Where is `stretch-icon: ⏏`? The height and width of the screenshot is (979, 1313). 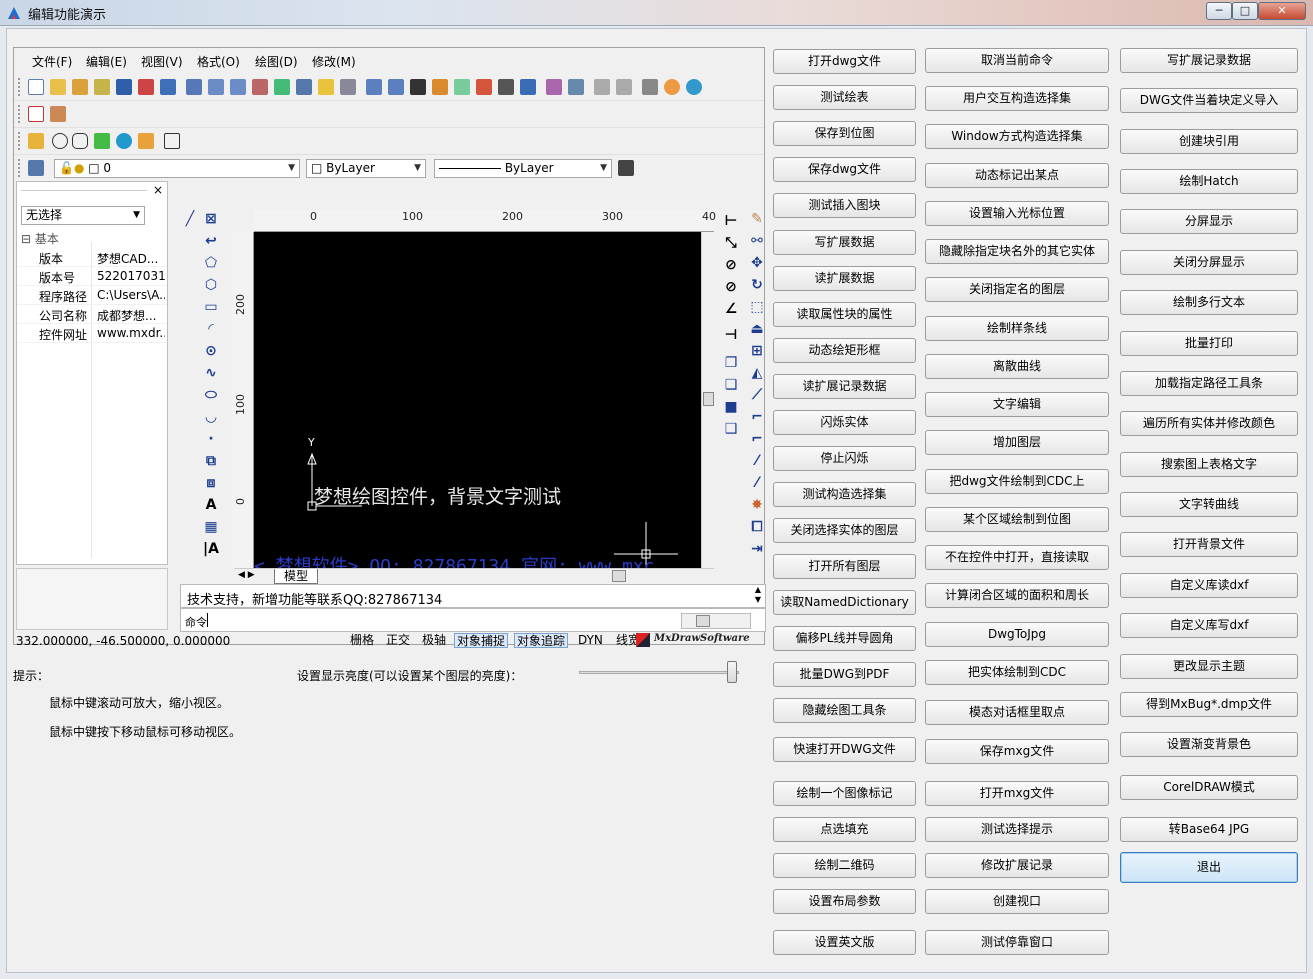
stretch-icon: ⏏ is located at coordinates (757, 329).